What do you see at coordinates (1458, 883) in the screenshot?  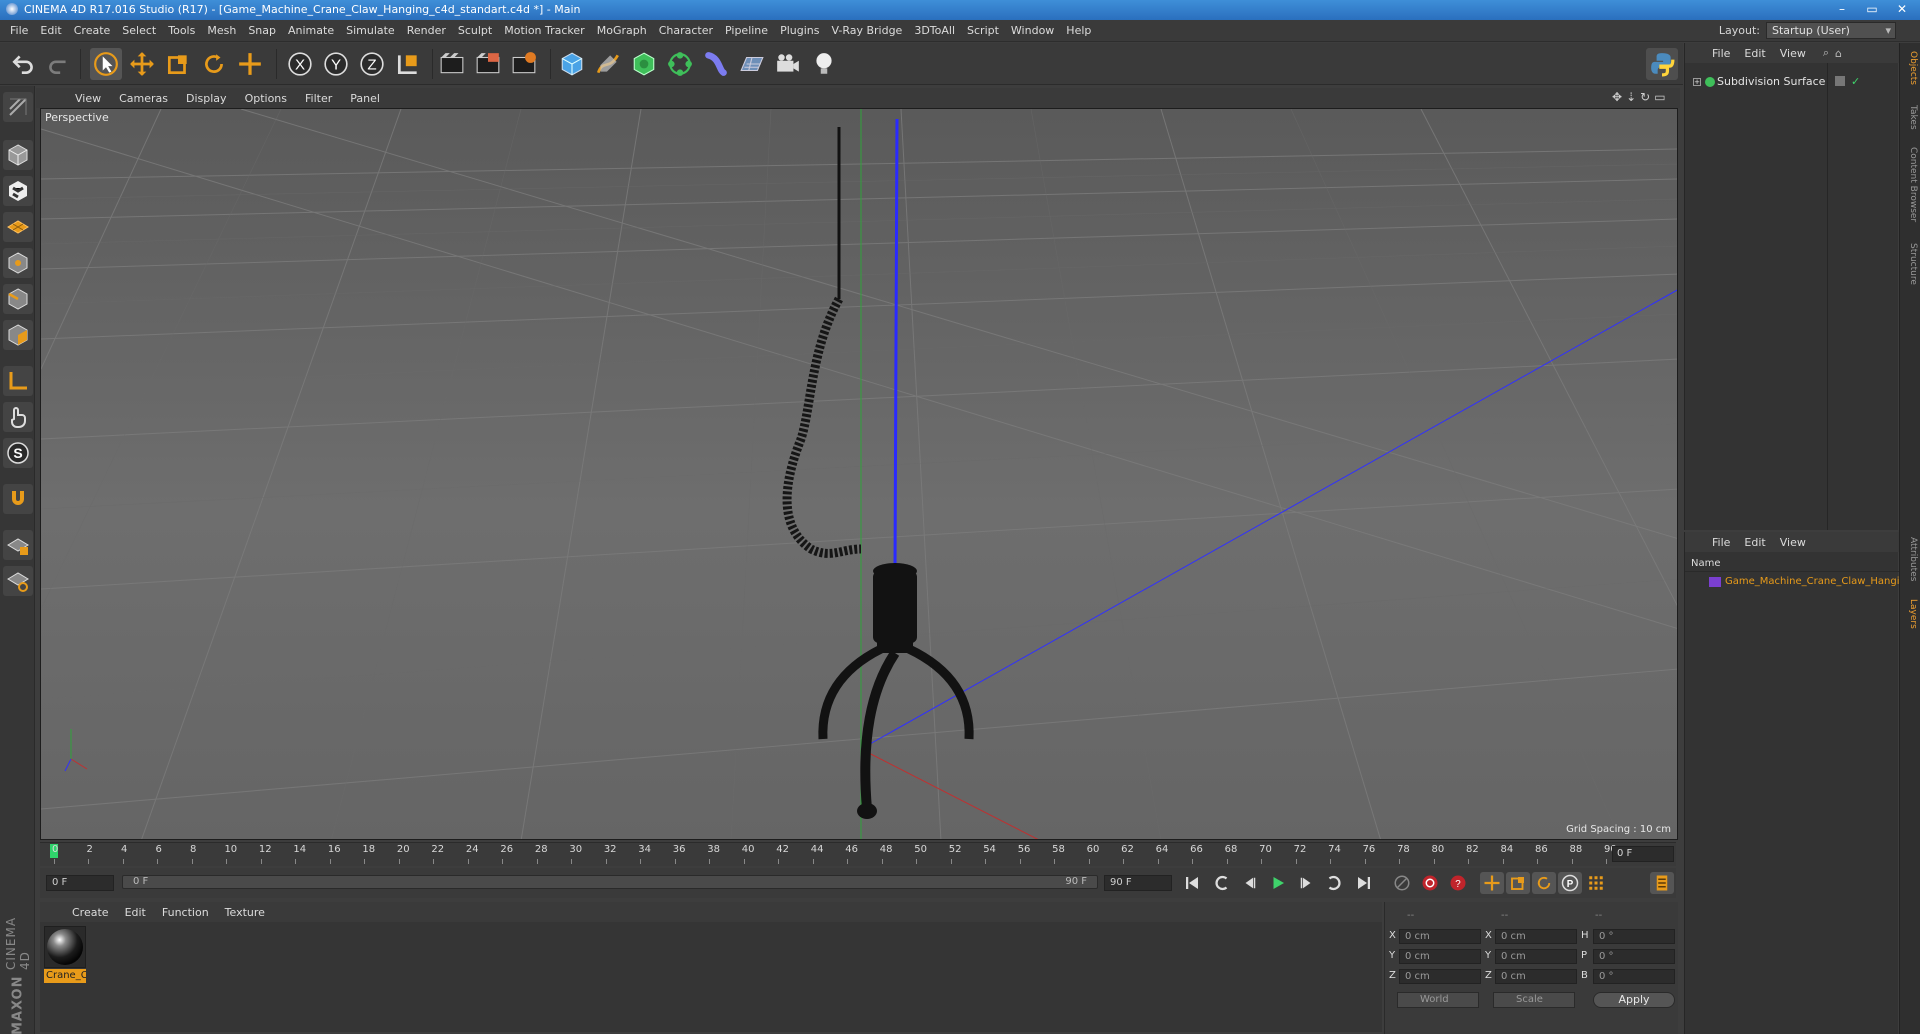 I see `autokey-button: ?` at bounding box center [1458, 883].